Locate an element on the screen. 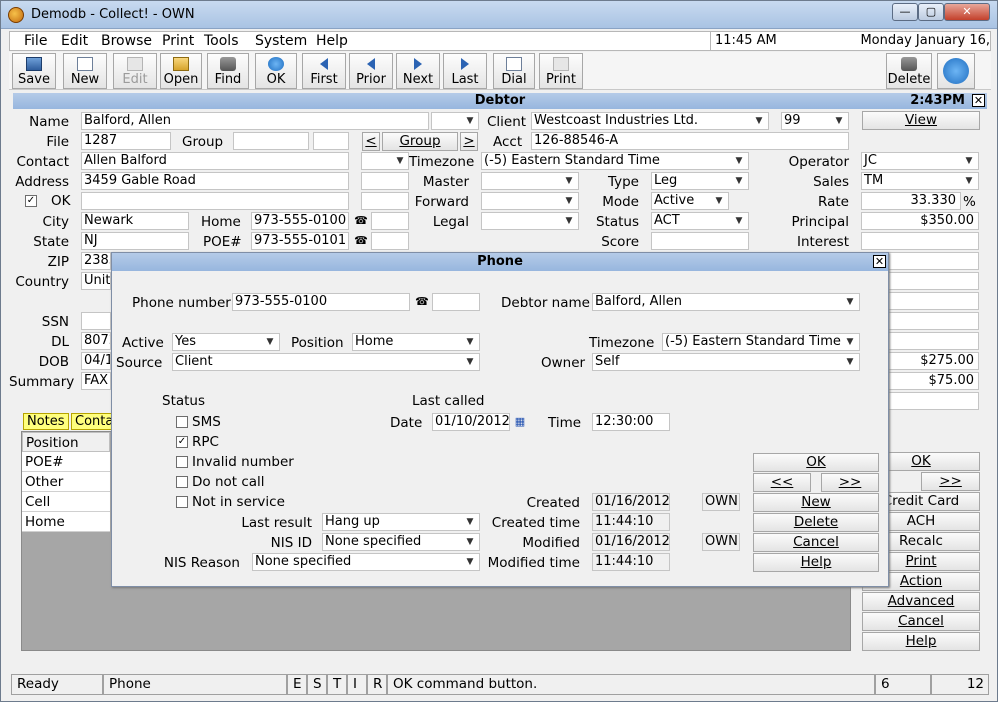  first-button: First is located at coordinates (324, 71).